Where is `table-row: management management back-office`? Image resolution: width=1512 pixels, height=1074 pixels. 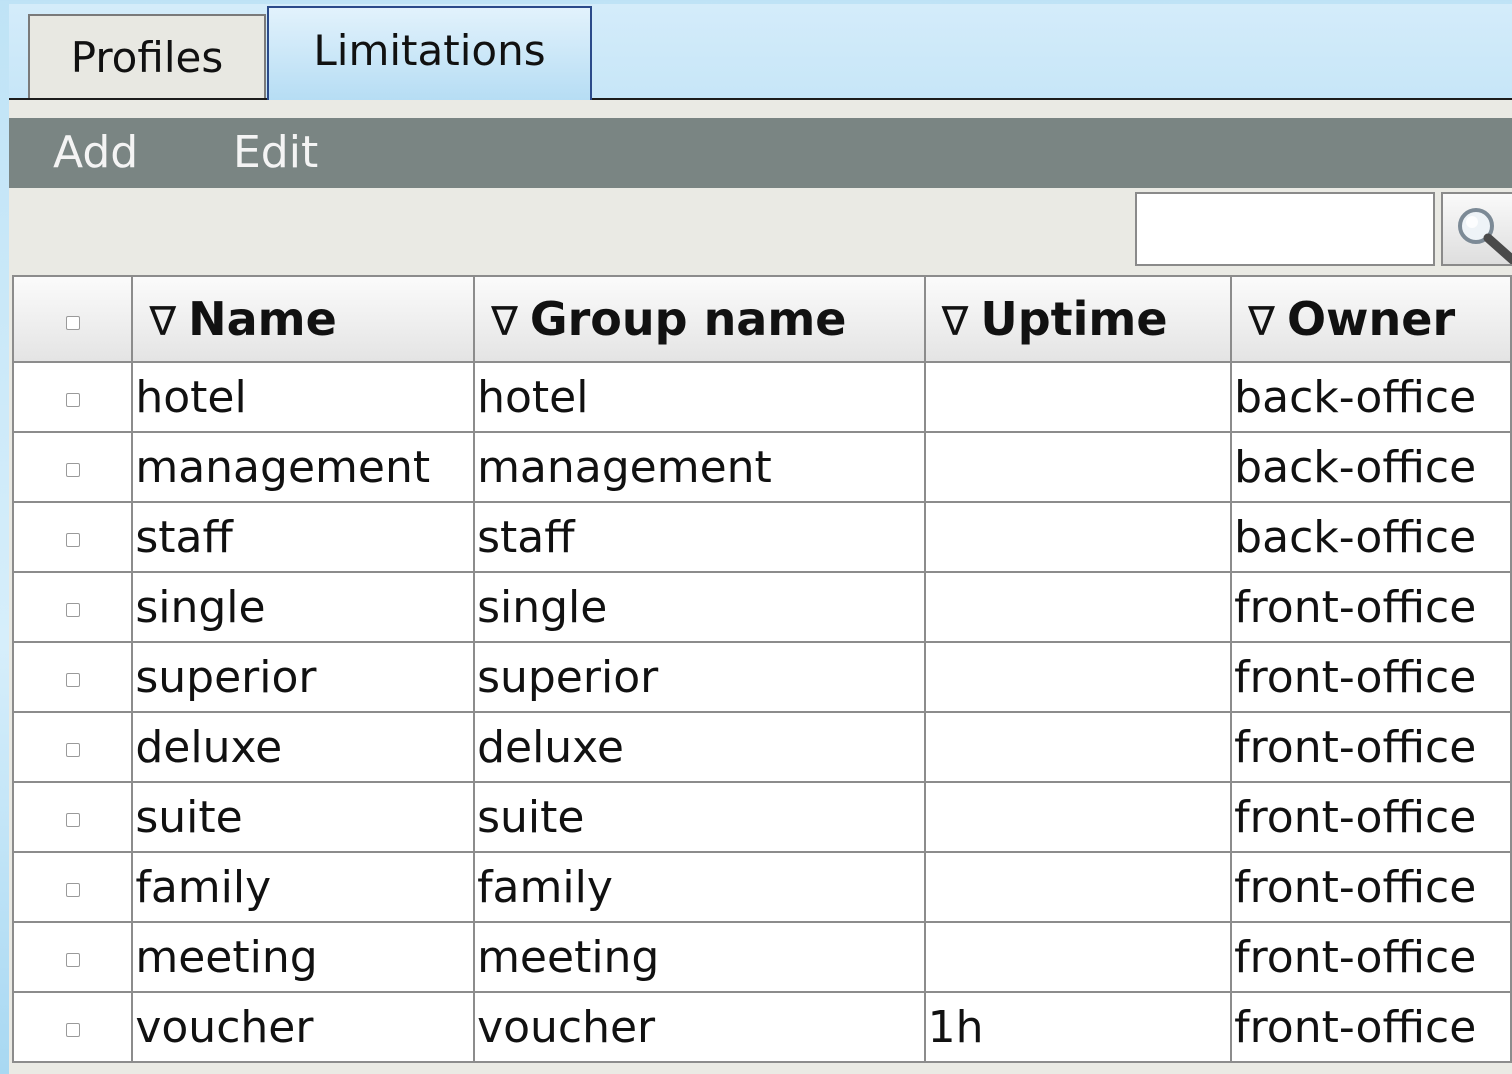
table-row: management management back-office is located at coordinates (761, 467).